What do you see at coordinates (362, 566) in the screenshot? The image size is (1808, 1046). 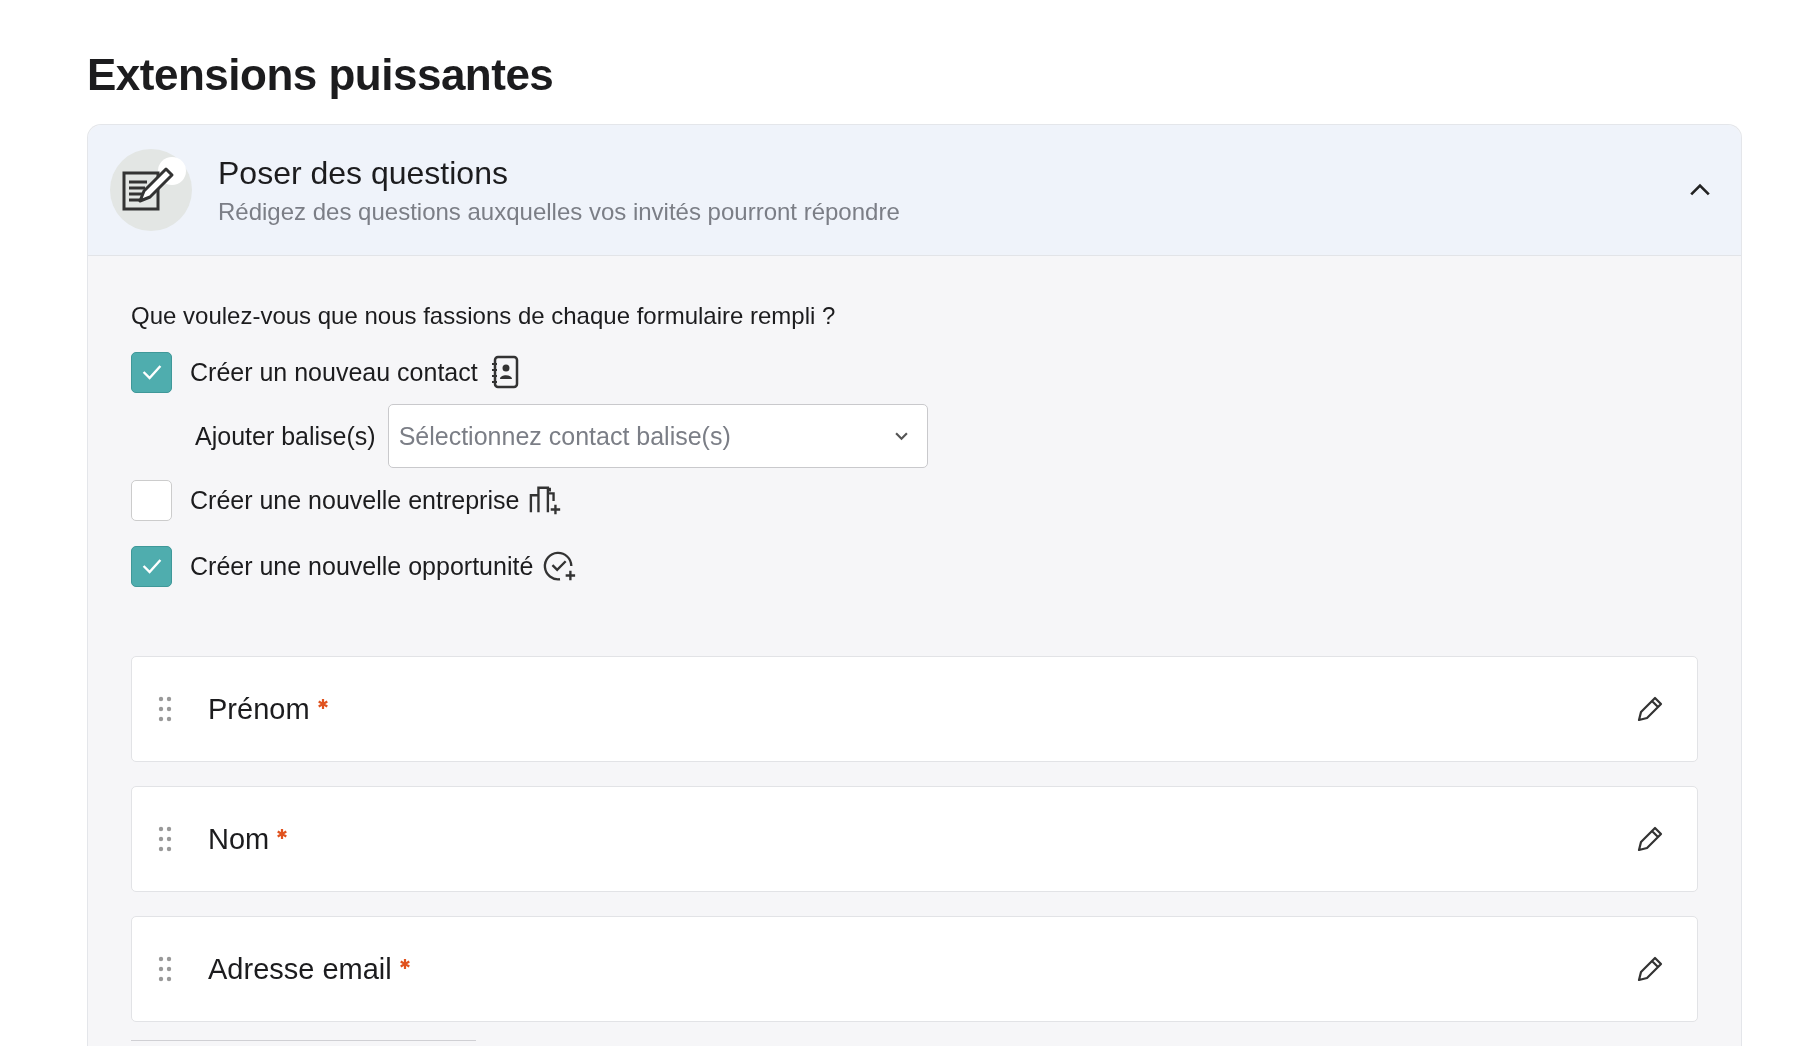 I see `option-label: Créer une nouvelle opportunité` at bounding box center [362, 566].